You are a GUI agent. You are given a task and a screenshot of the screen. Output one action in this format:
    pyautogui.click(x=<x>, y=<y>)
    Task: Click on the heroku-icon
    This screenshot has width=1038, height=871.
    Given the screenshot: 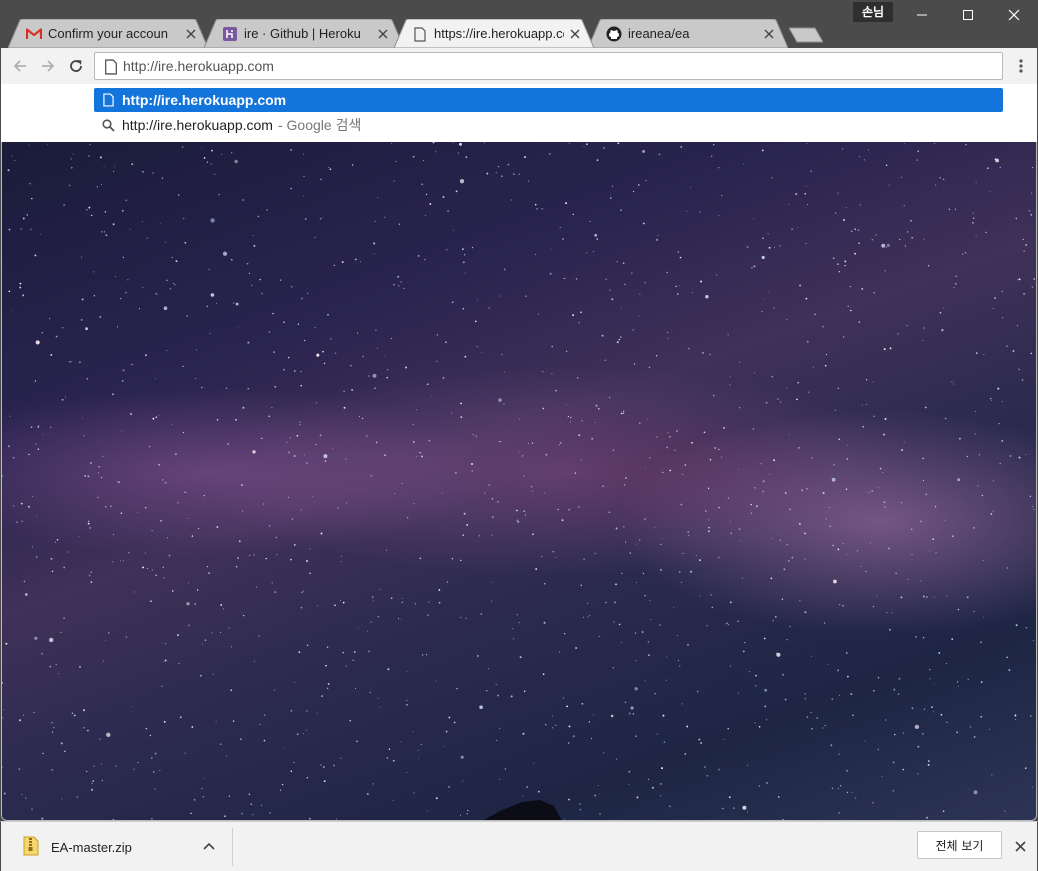 What is the action you would take?
    pyautogui.click(x=230, y=34)
    